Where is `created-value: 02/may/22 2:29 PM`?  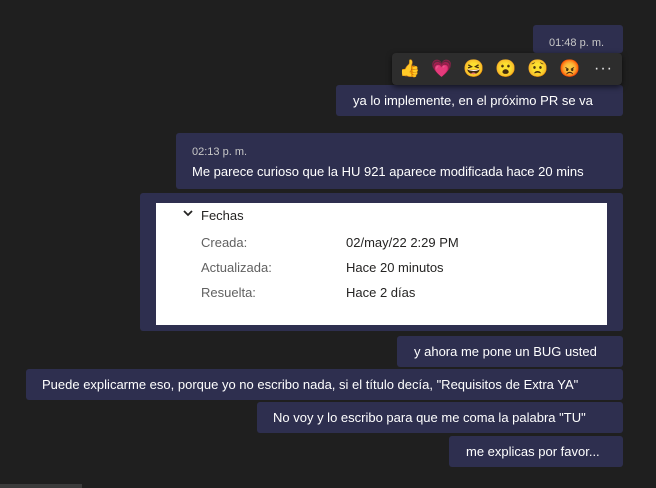
created-value: 02/may/22 2:29 PM is located at coordinates (402, 242).